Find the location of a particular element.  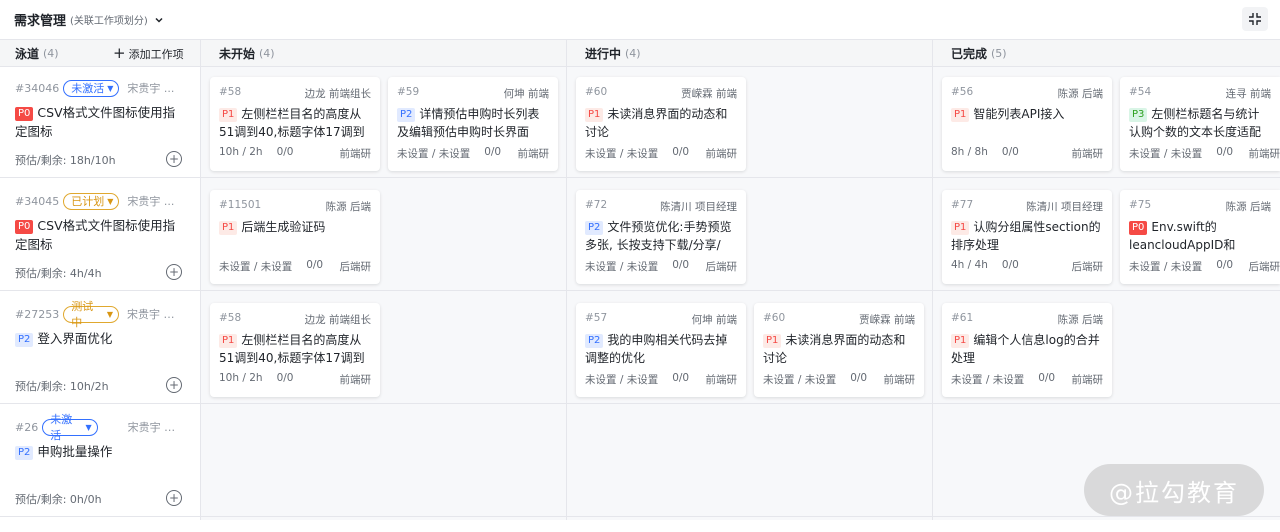

lane-estimate: 预估/剩余: 18h/10h is located at coordinates (65, 160).